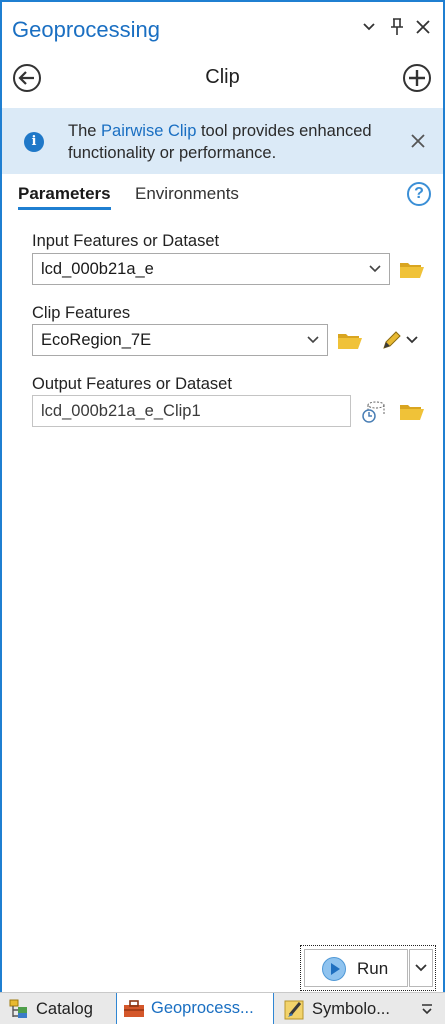 The image size is (445, 1024). I want to click on dock-overflow-chevron-icon, so click(427, 1009).